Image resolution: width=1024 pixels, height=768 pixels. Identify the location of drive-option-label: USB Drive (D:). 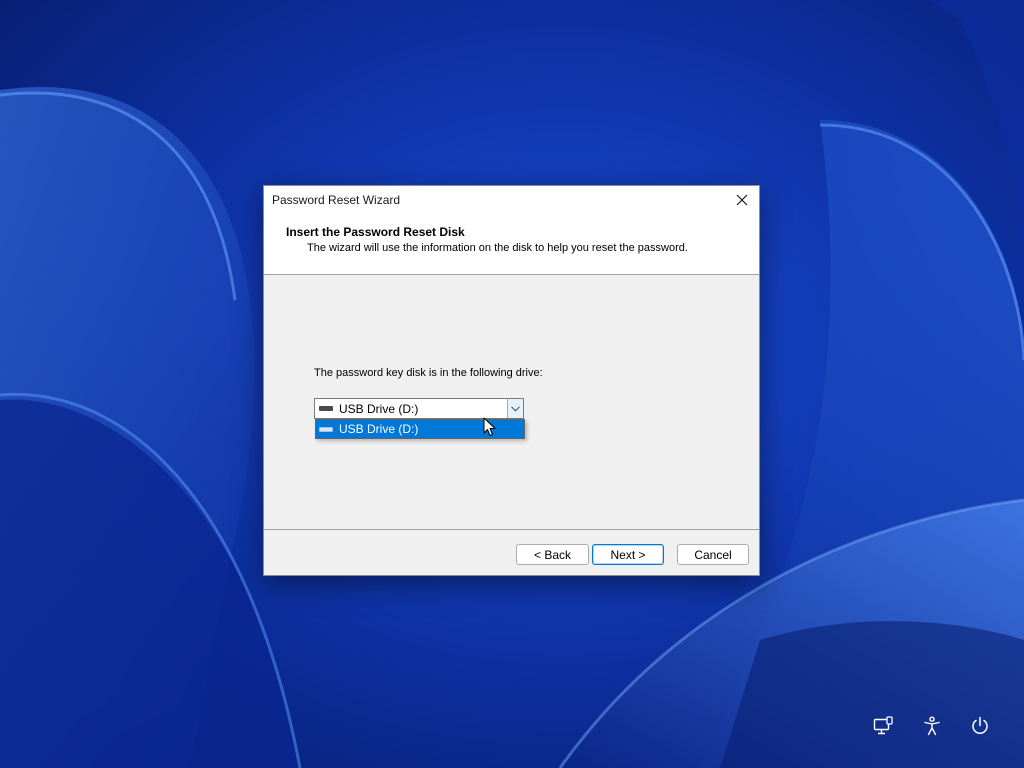
(379, 429).